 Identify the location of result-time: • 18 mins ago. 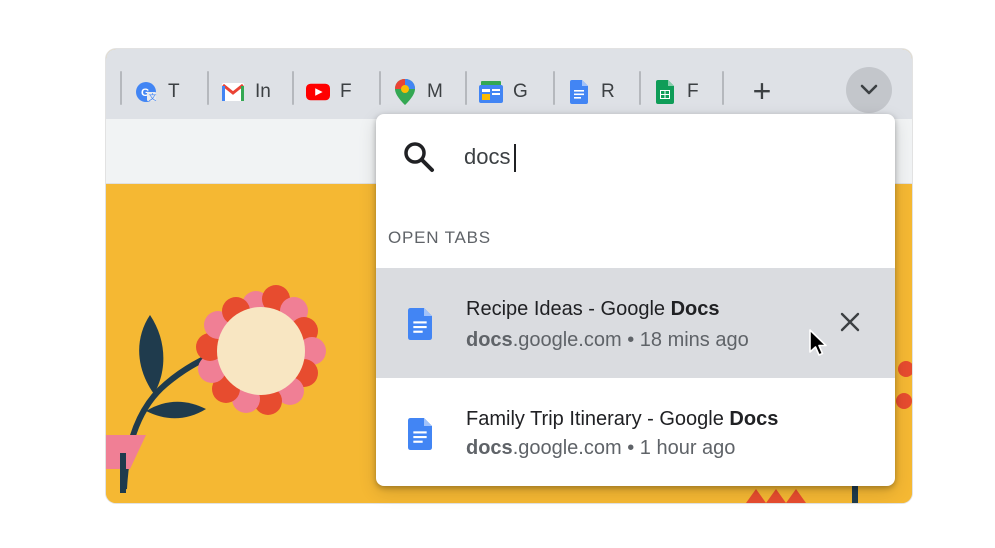
(685, 340).